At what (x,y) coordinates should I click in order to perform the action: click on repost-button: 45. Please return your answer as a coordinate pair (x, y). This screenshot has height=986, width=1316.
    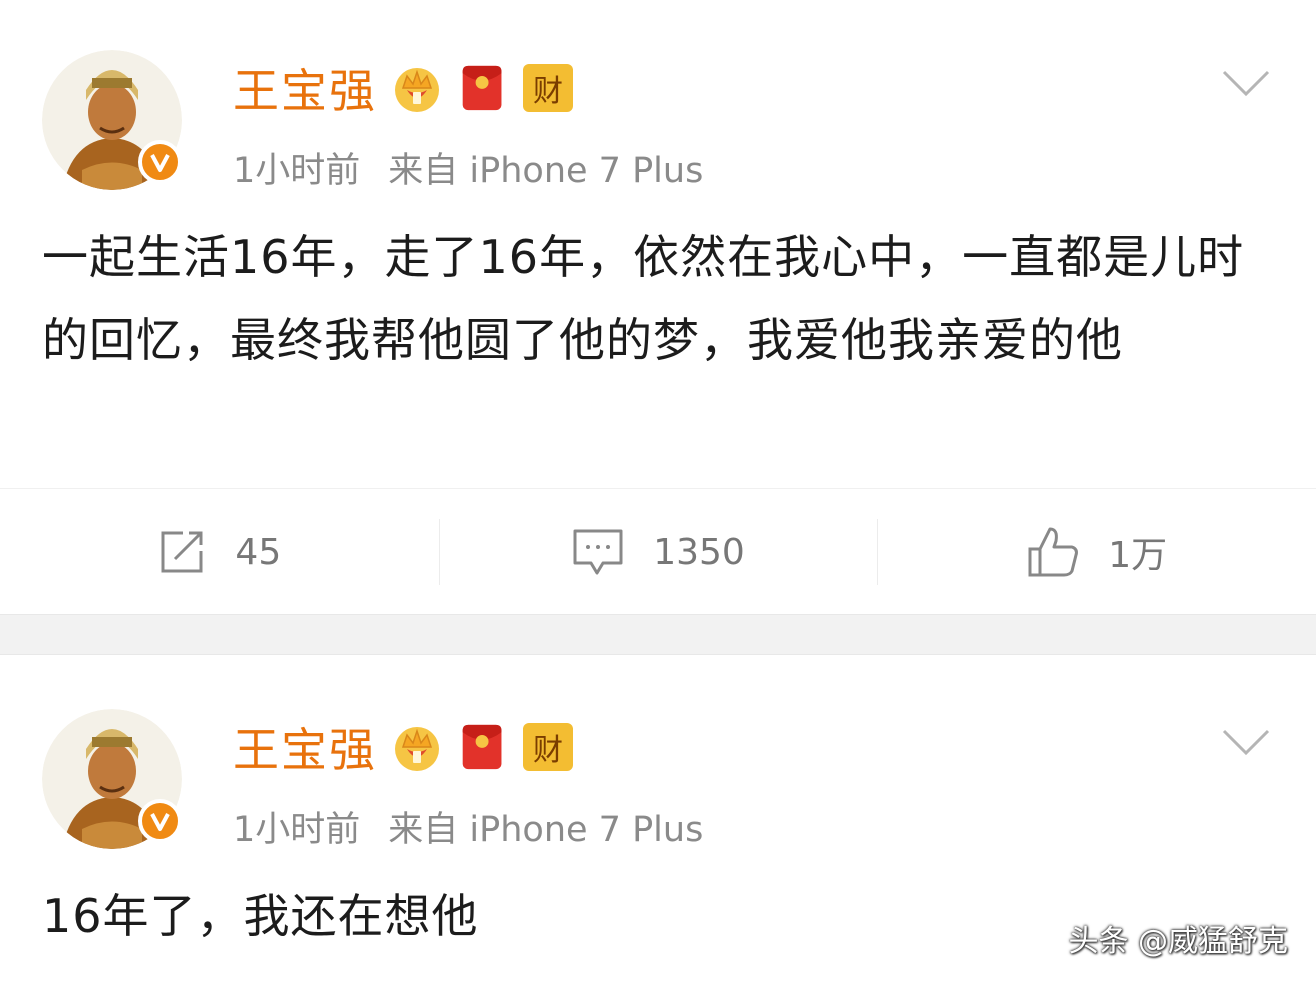
    Looking at the image, I should click on (219, 552).